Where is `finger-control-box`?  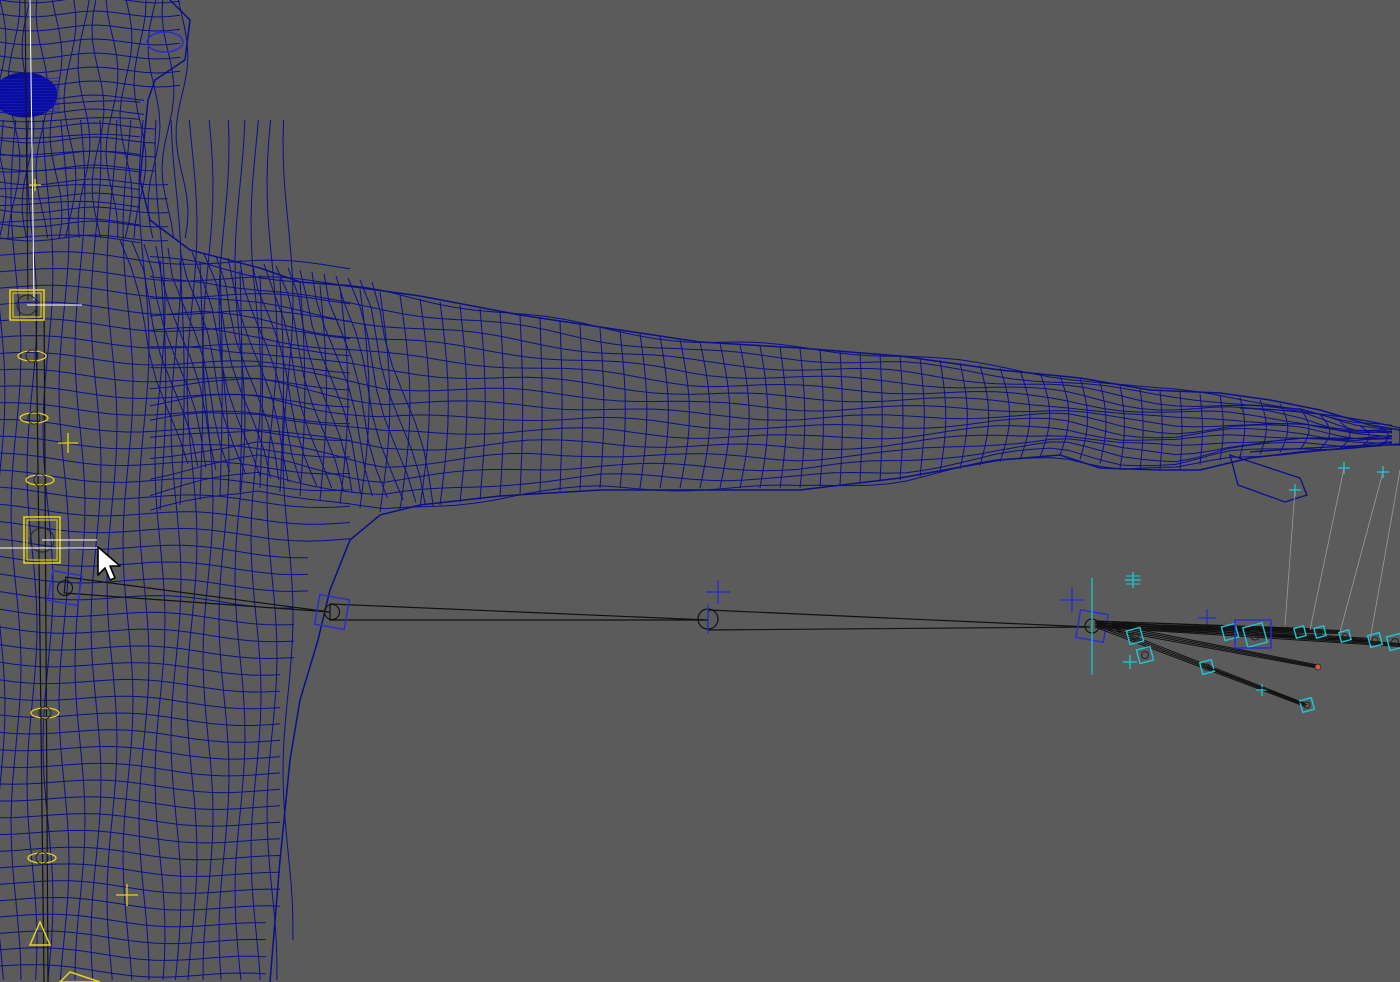
finger-control-box is located at coordinates (1145, 655).